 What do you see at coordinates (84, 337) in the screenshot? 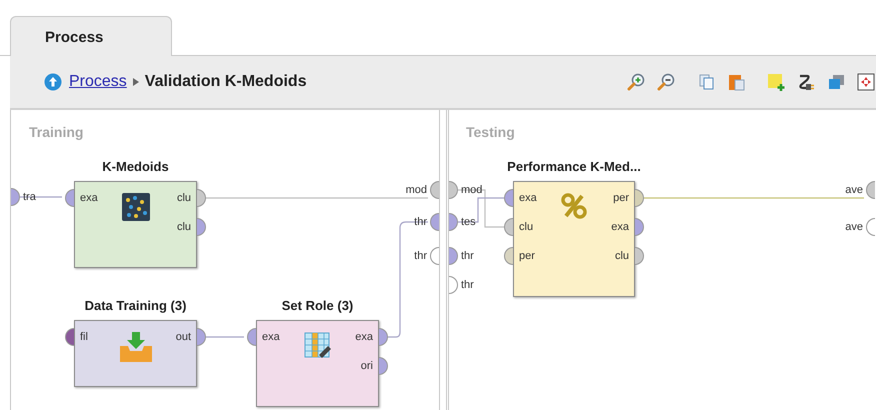
I see `port-label: fil` at bounding box center [84, 337].